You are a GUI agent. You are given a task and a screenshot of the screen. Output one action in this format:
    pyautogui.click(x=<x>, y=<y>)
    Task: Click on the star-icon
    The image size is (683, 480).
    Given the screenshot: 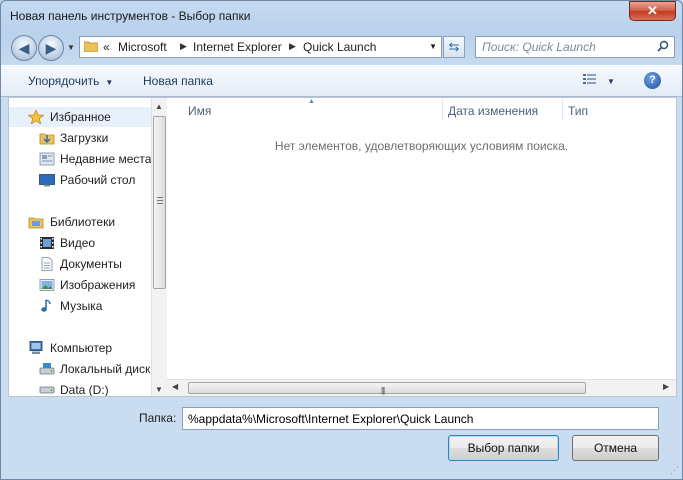 What is the action you would take?
    pyautogui.click(x=36, y=117)
    